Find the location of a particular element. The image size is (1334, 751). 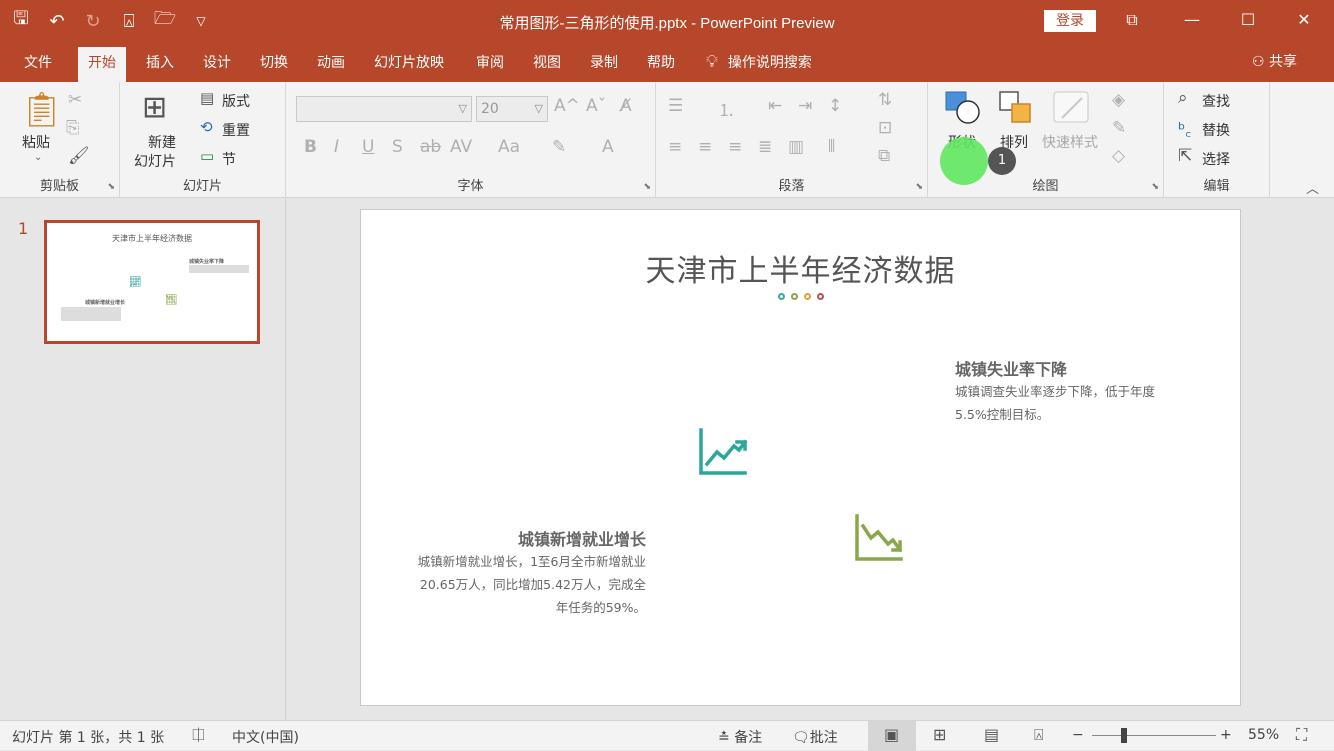

comments-button: 🗨︎批注 is located at coordinates (815, 737).